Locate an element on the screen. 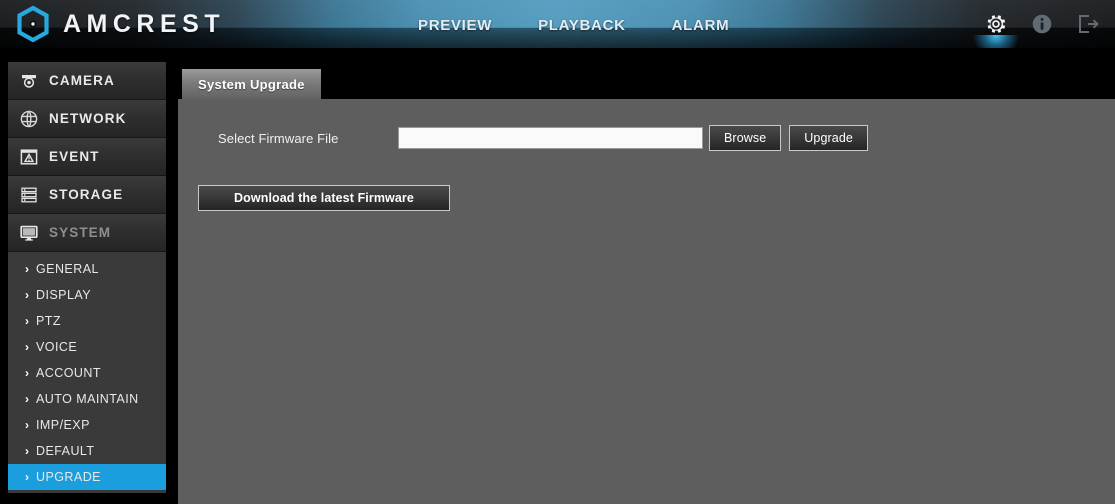  nav-playback: PLAYBACK is located at coordinates (582, 24).